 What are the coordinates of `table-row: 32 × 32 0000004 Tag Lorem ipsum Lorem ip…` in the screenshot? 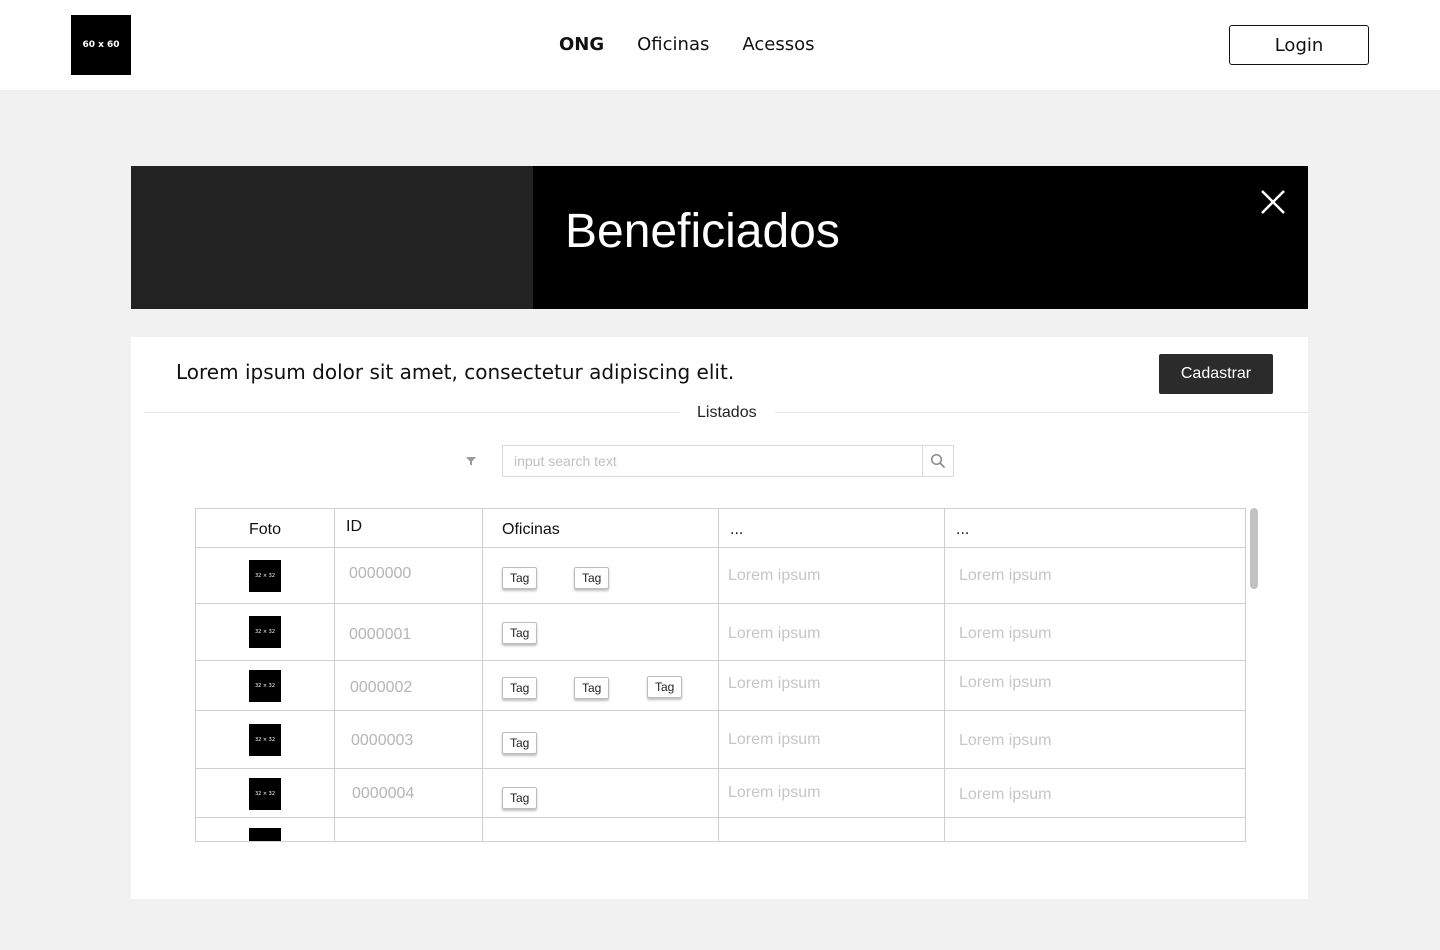 It's located at (720, 793).